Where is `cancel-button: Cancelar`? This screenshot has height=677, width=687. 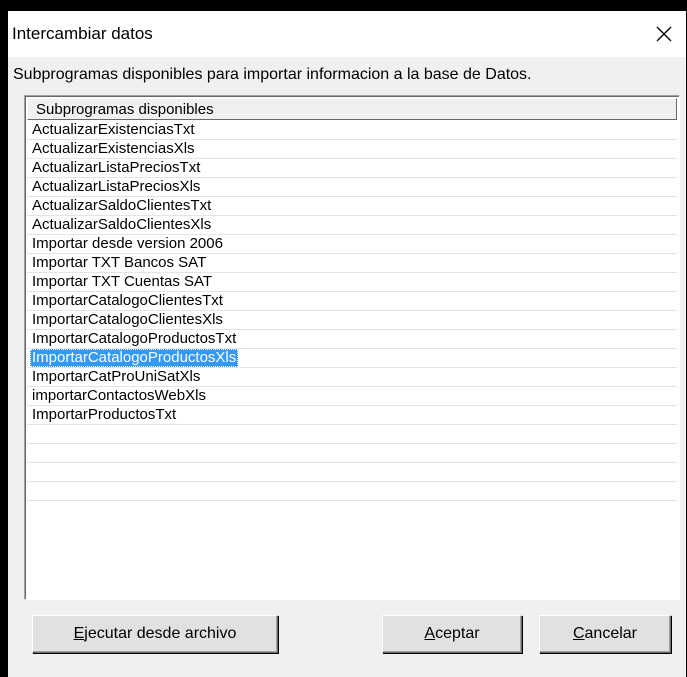 cancel-button: Cancelar is located at coordinates (605, 634).